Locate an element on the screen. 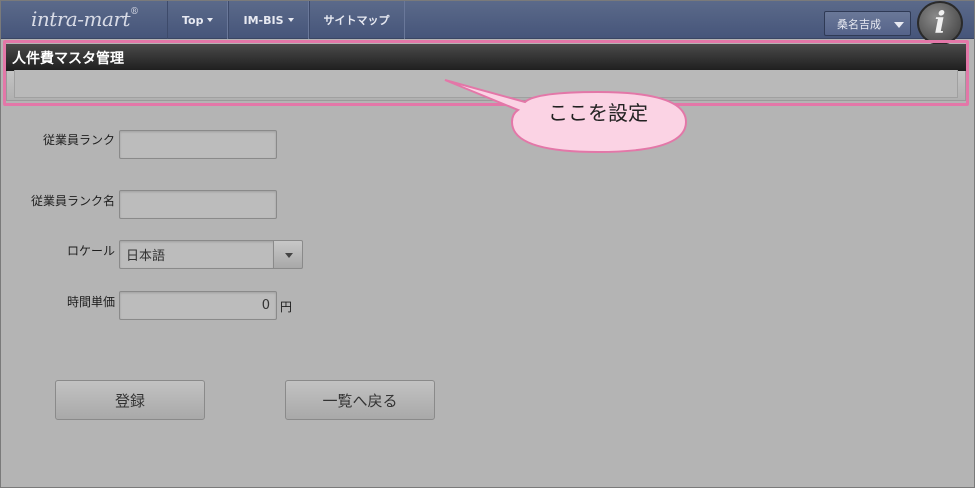 The image size is (975, 488). locale-select: 日本語 is located at coordinates (197, 254).